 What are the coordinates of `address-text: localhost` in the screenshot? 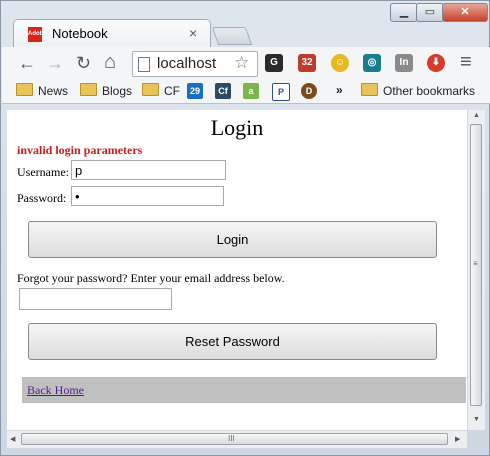 It's located at (193, 63).